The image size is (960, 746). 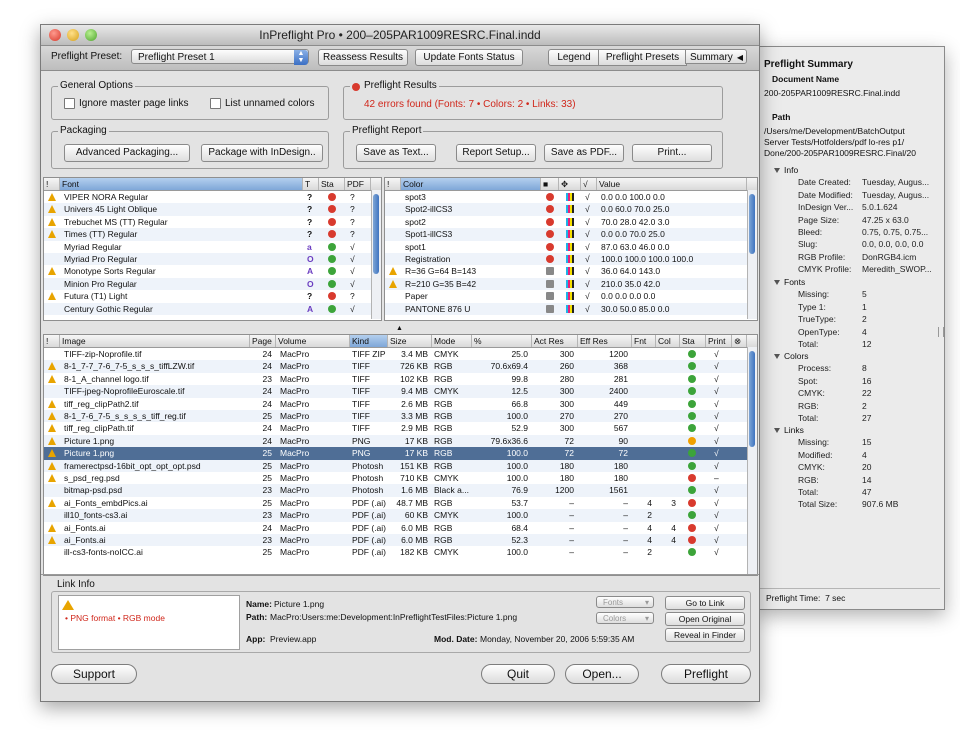 I want to click on color-row: Spot2-illCS3 √ 0.0 60.0 70.0 25.0, so click(x=566, y=209).